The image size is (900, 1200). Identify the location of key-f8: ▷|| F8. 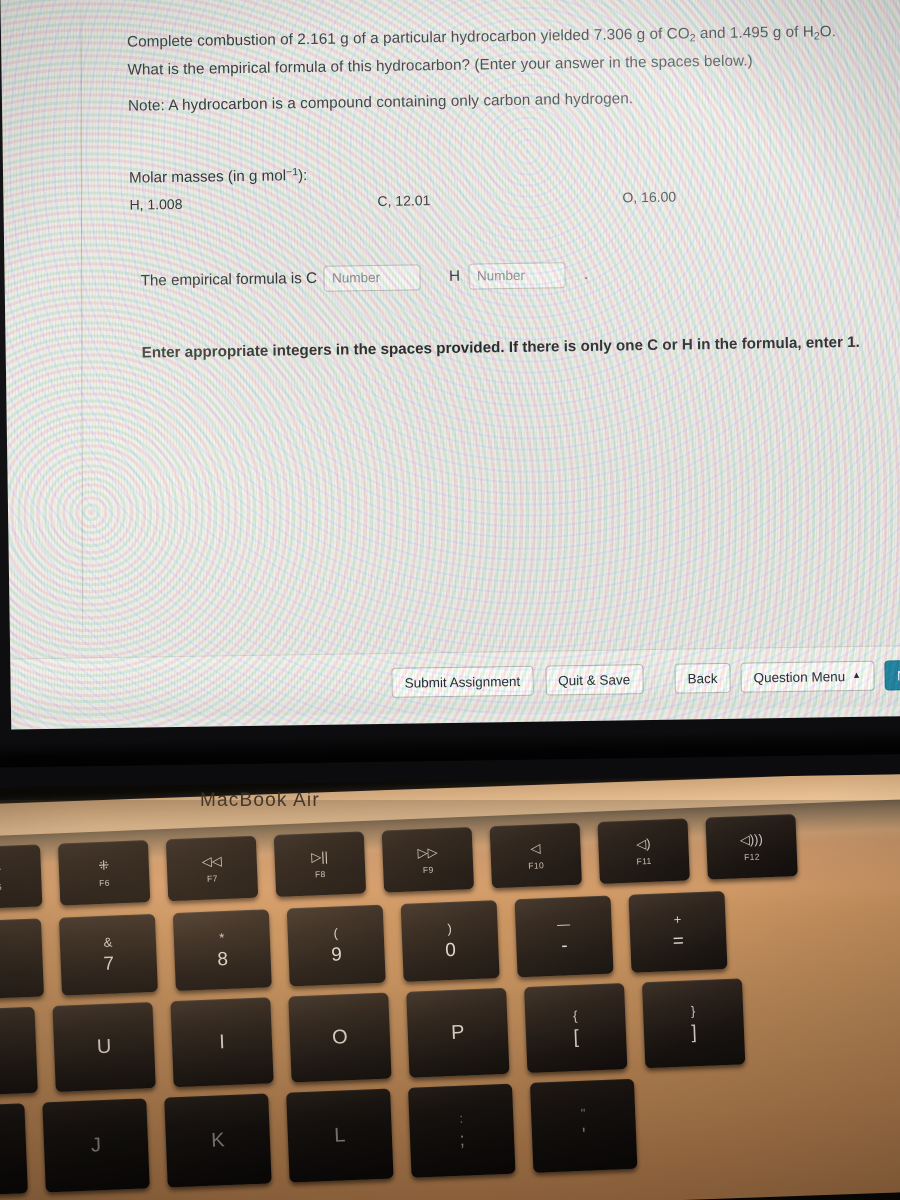
(320, 864).